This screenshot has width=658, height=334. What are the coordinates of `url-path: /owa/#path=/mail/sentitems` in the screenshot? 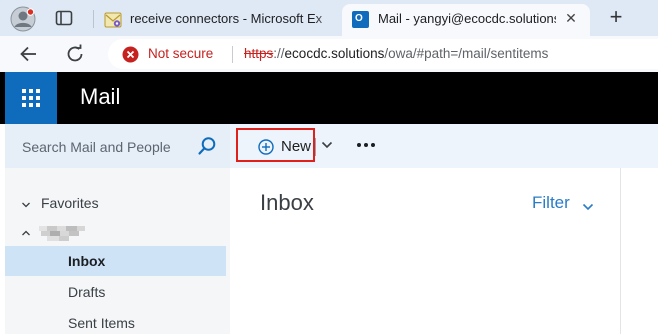 It's located at (466, 53).